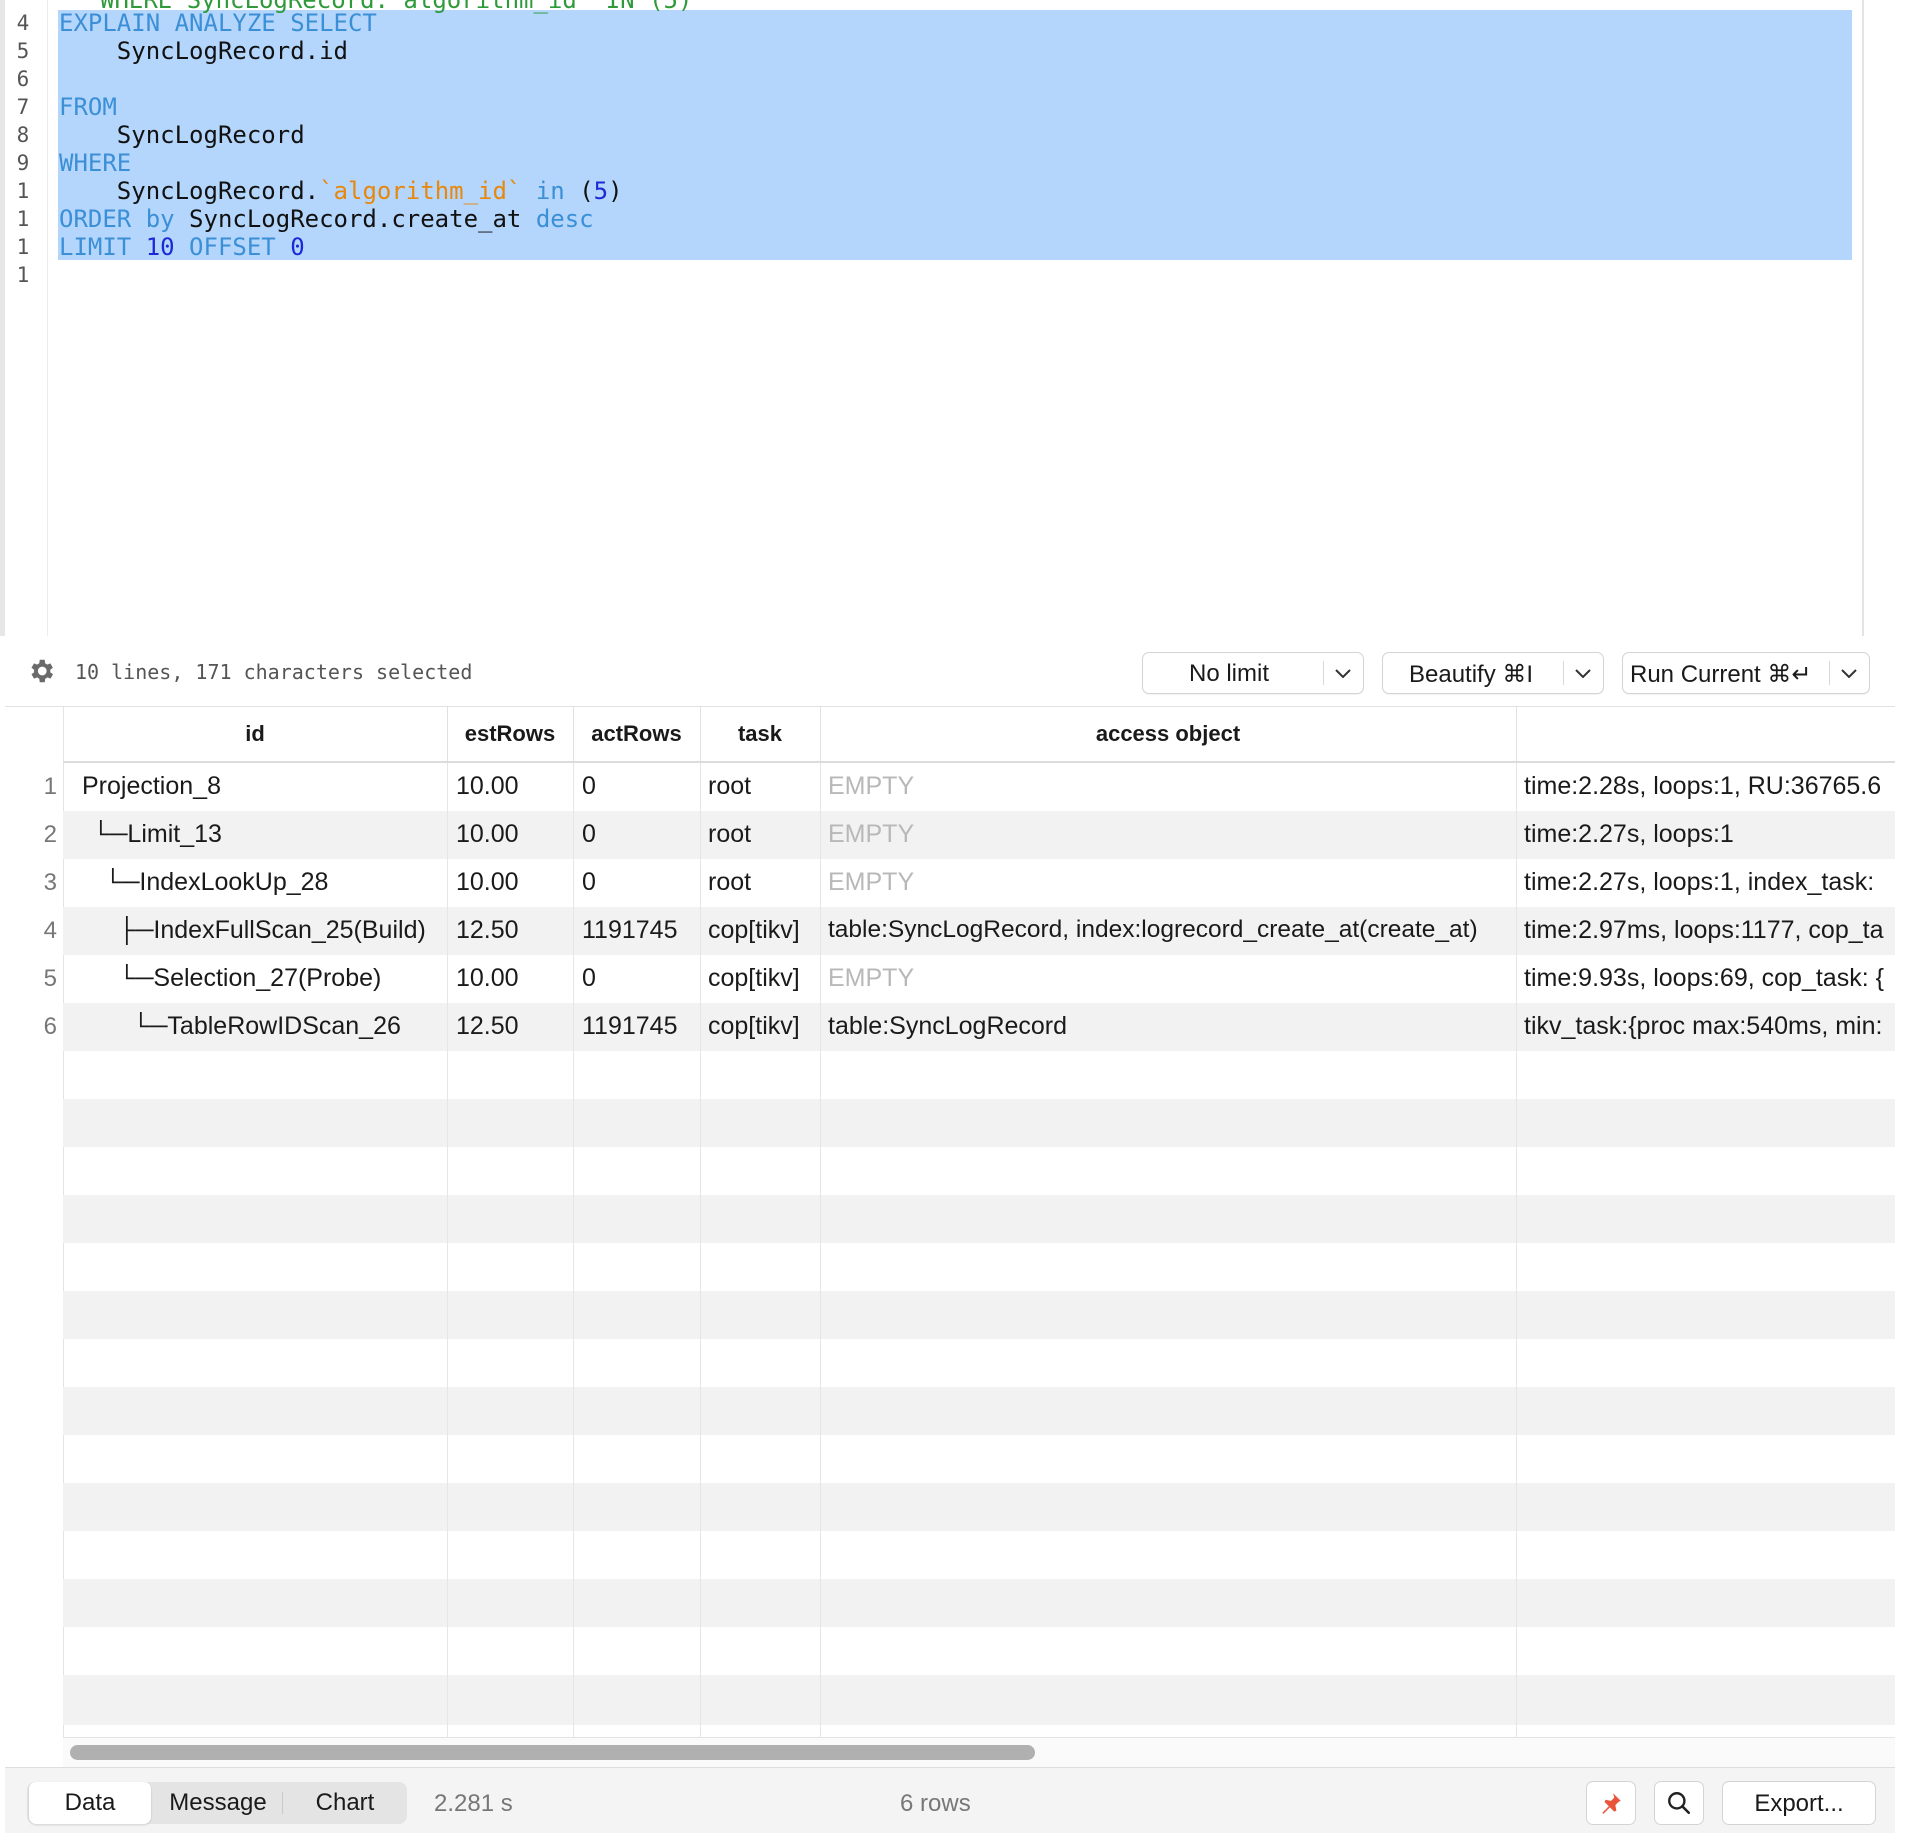 This screenshot has height=1833, width=1920. What do you see at coordinates (34, 1222) in the screenshot?
I see `row-number-column` at bounding box center [34, 1222].